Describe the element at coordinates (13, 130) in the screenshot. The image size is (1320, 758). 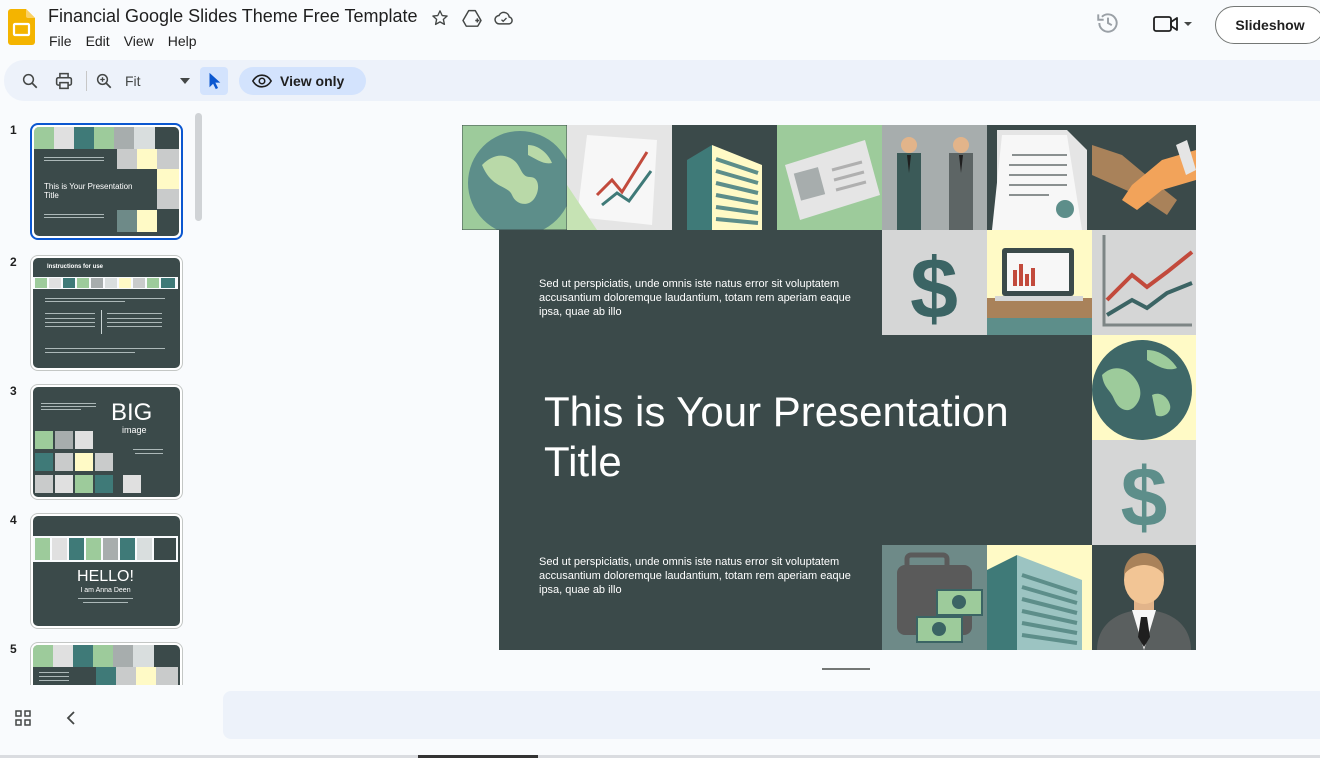
I see `slide-number: 1` at that location.